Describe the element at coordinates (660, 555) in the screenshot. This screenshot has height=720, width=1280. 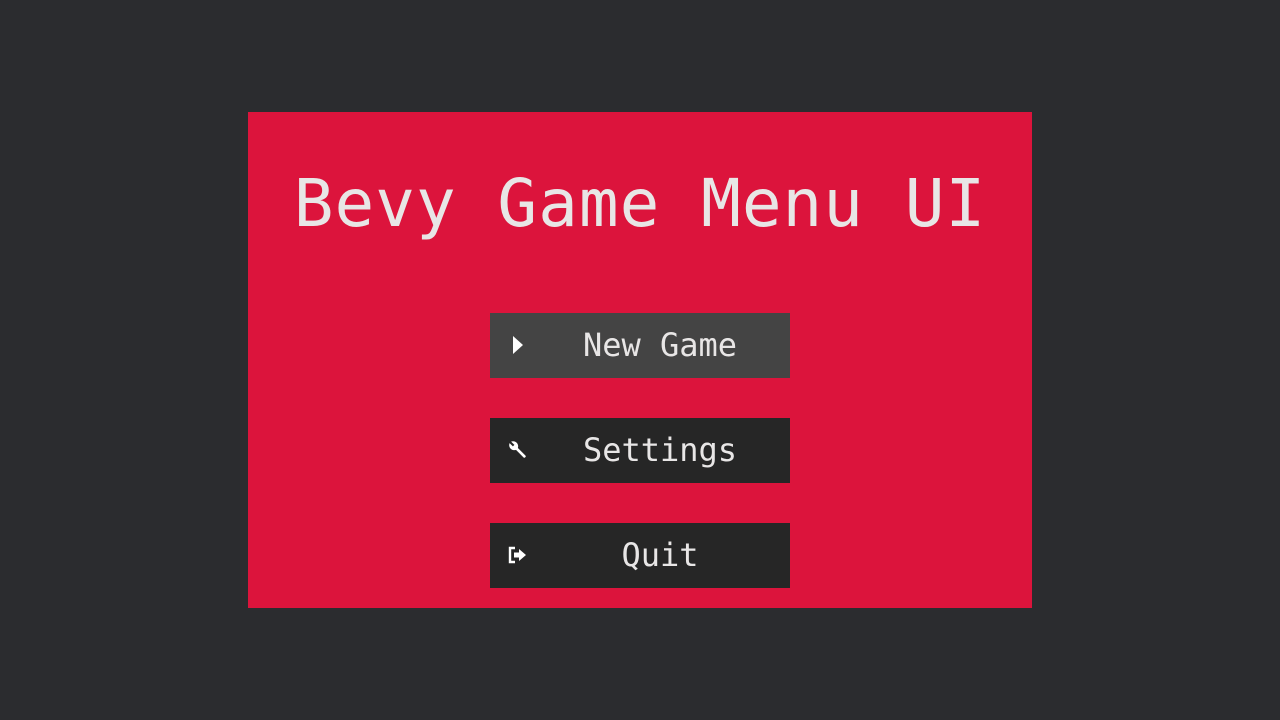
I see `quit-label: Quit` at that location.